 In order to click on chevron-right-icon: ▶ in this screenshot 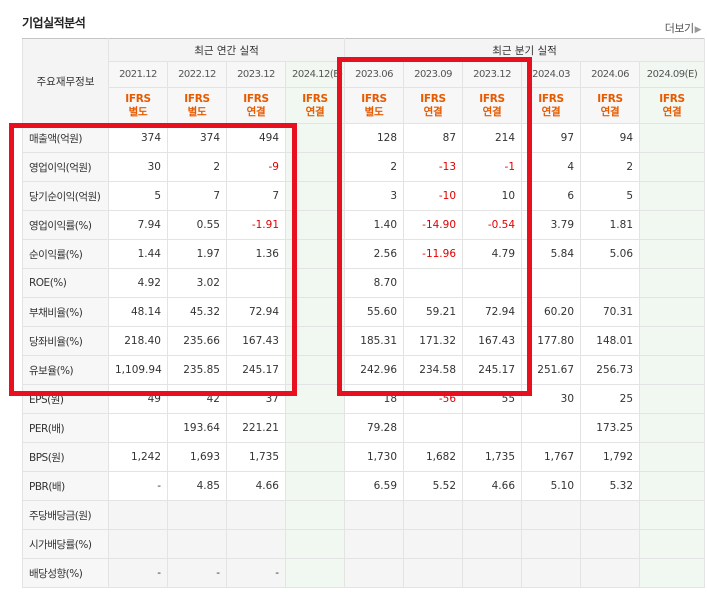, I will do `click(698, 30)`.